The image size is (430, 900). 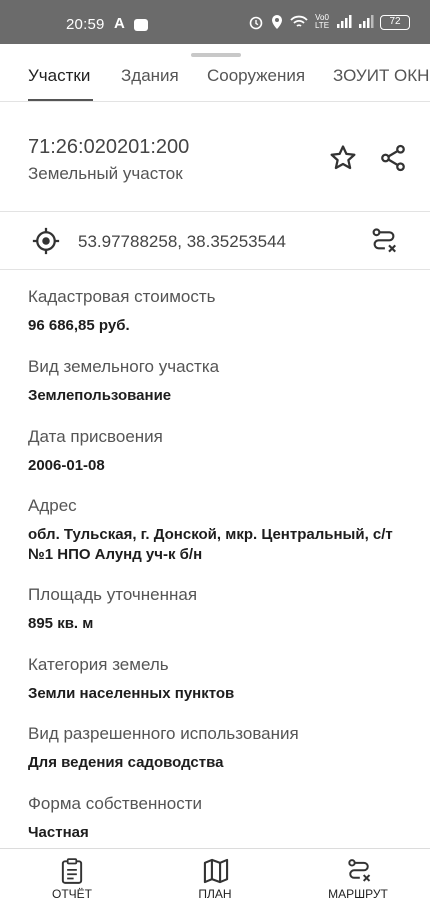 I want to click on nav-label: ПЛАН, so click(x=215, y=893).